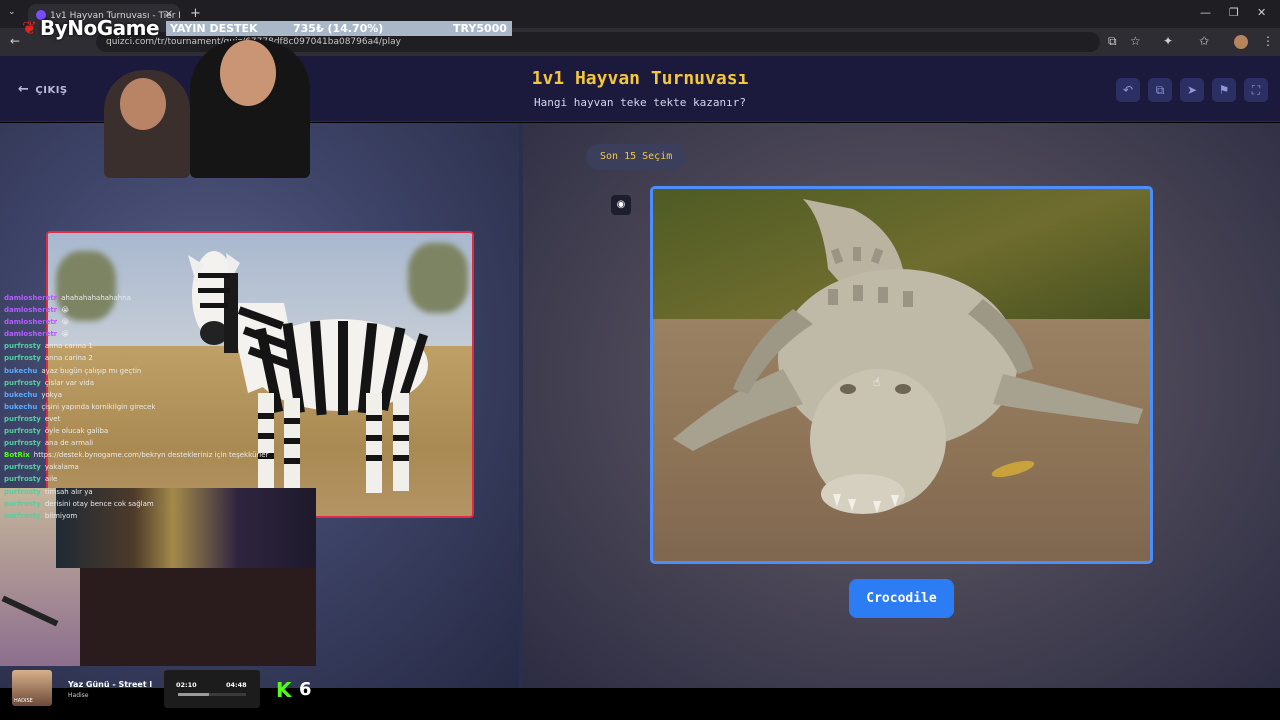 Image resolution: width=1280 pixels, height=720 pixels. What do you see at coordinates (61, 467) in the screenshot?
I see `chat-text: yakalama` at bounding box center [61, 467].